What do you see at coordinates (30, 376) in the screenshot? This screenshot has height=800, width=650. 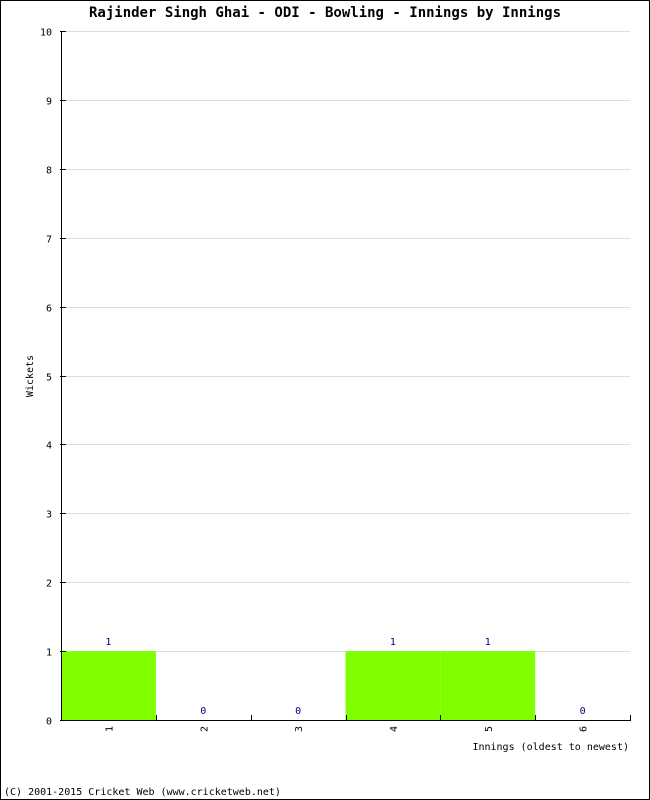 I see `y-axis-label: Wickets` at bounding box center [30, 376].